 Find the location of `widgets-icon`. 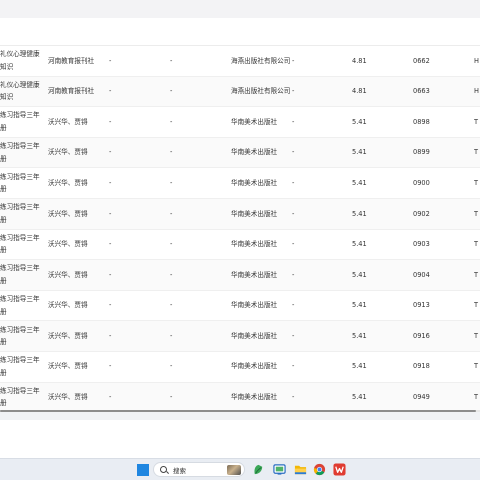

widgets-icon is located at coordinates (258, 469).